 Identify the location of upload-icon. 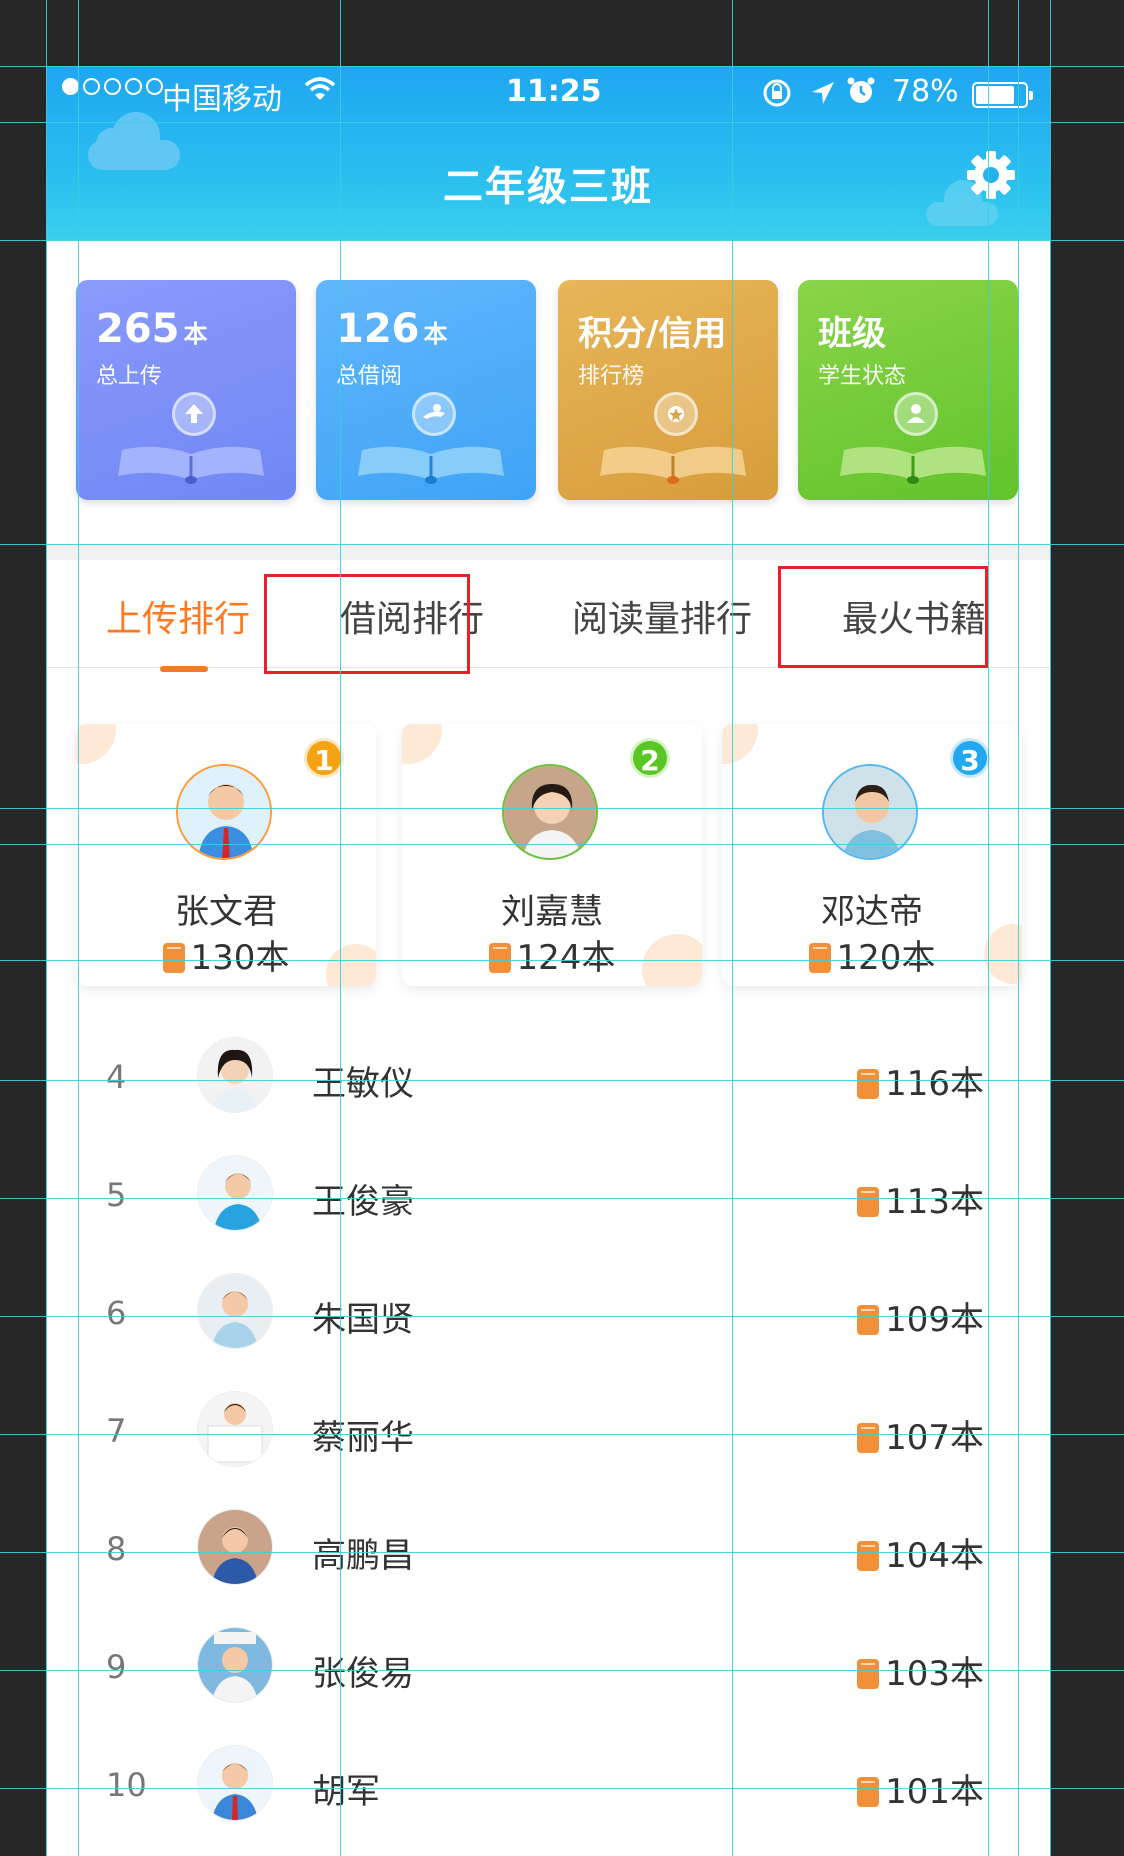
(194, 414).